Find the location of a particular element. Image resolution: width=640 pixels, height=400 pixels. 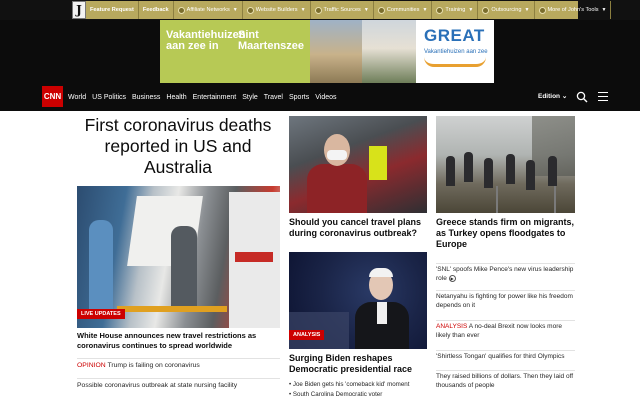

analysis-badge: ANALYSIS is located at coordinates (307, 335).